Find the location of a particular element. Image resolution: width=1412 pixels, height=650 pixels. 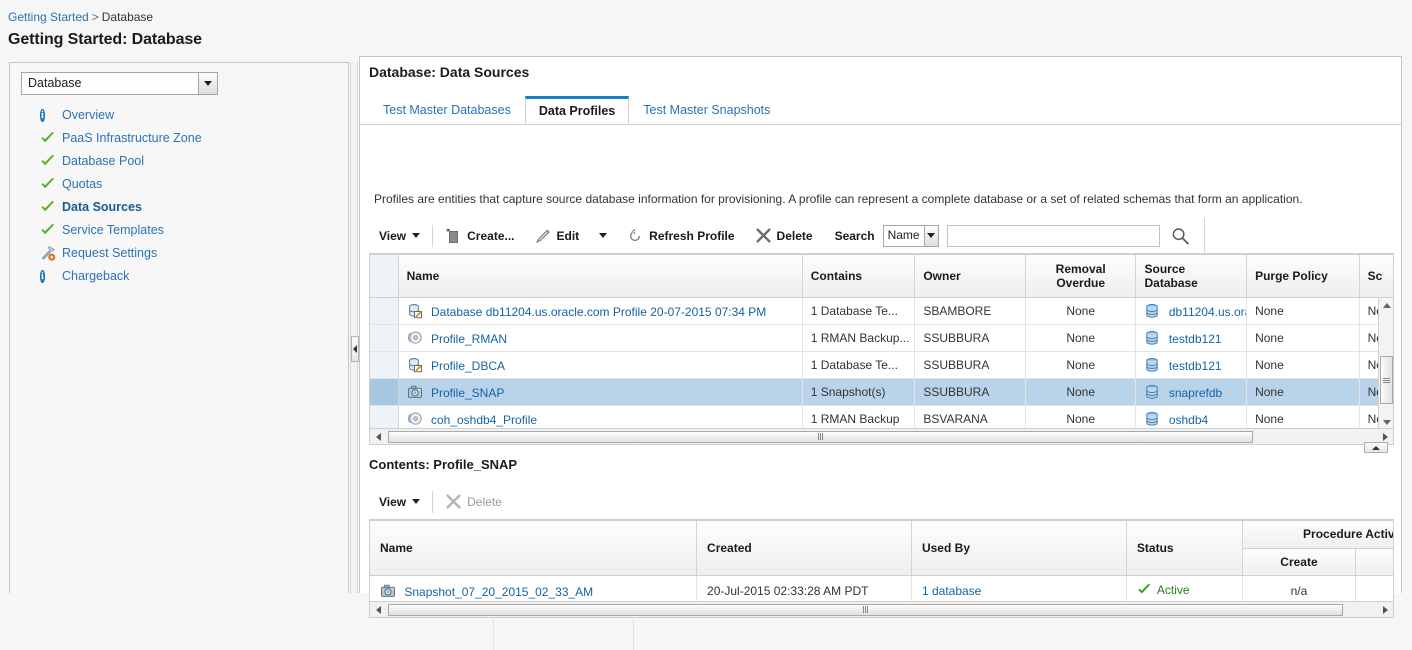

cell-name: Snapshot_07_20_2015_02_33_AM is located at coordinates (534, 588).